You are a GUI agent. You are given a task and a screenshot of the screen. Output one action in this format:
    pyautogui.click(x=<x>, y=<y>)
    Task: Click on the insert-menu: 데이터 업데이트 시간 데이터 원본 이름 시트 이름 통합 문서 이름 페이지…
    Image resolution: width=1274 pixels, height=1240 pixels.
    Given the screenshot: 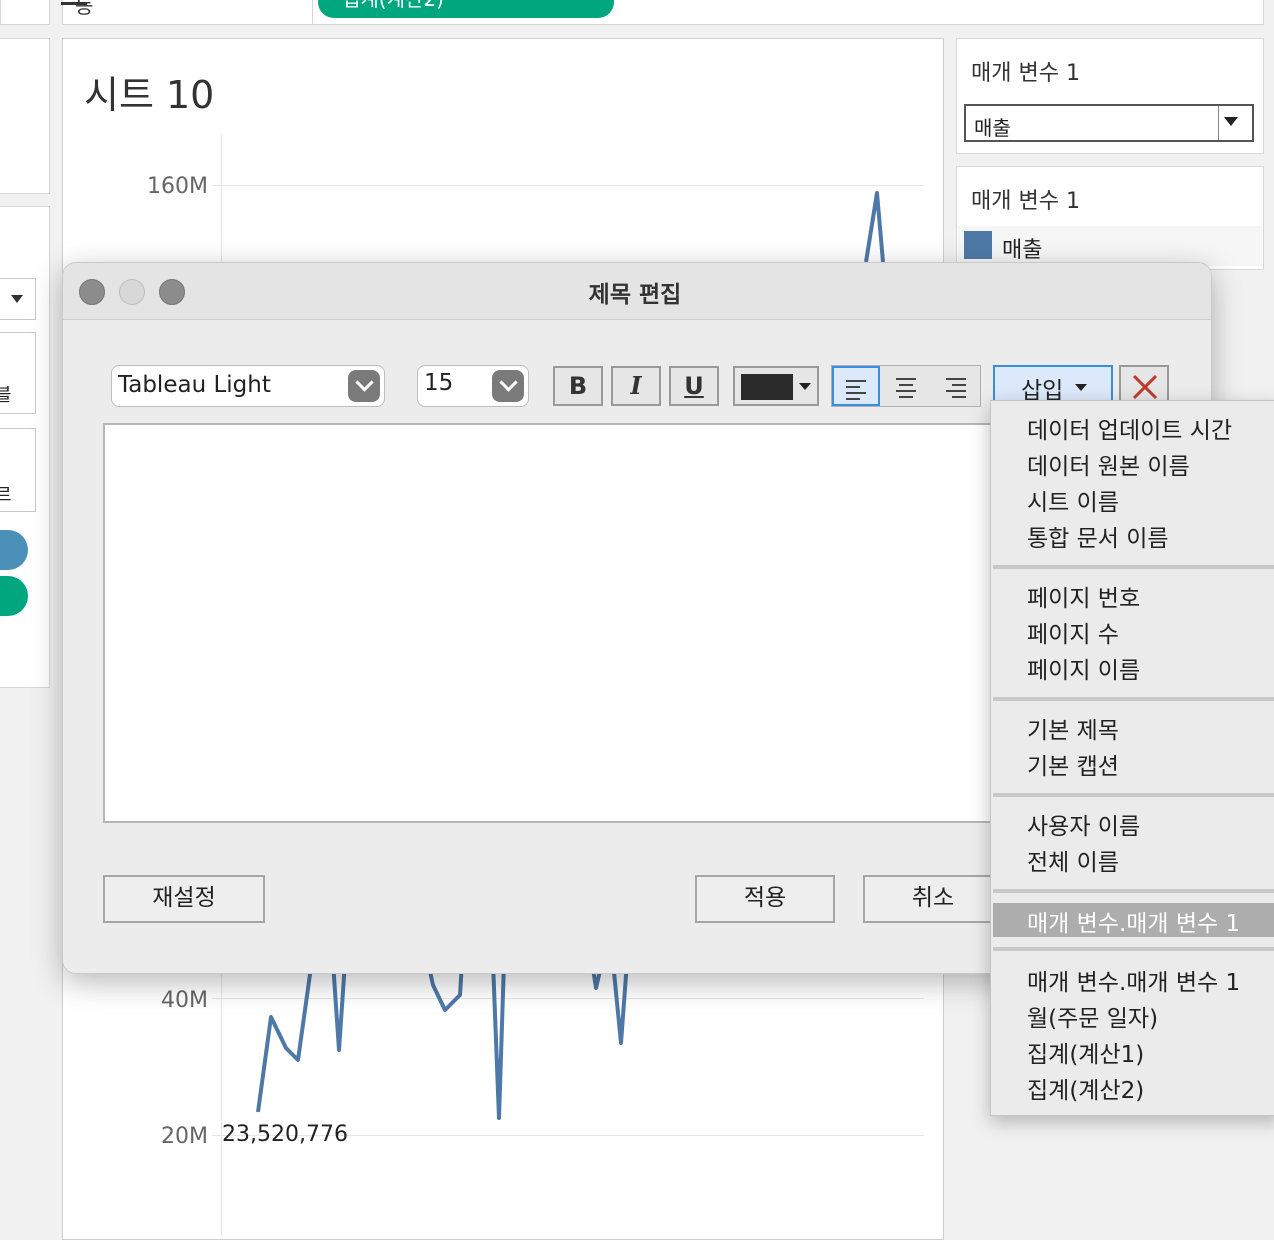 What is the action you would take?
    pyautogui.click(x=1132, y=758)
    